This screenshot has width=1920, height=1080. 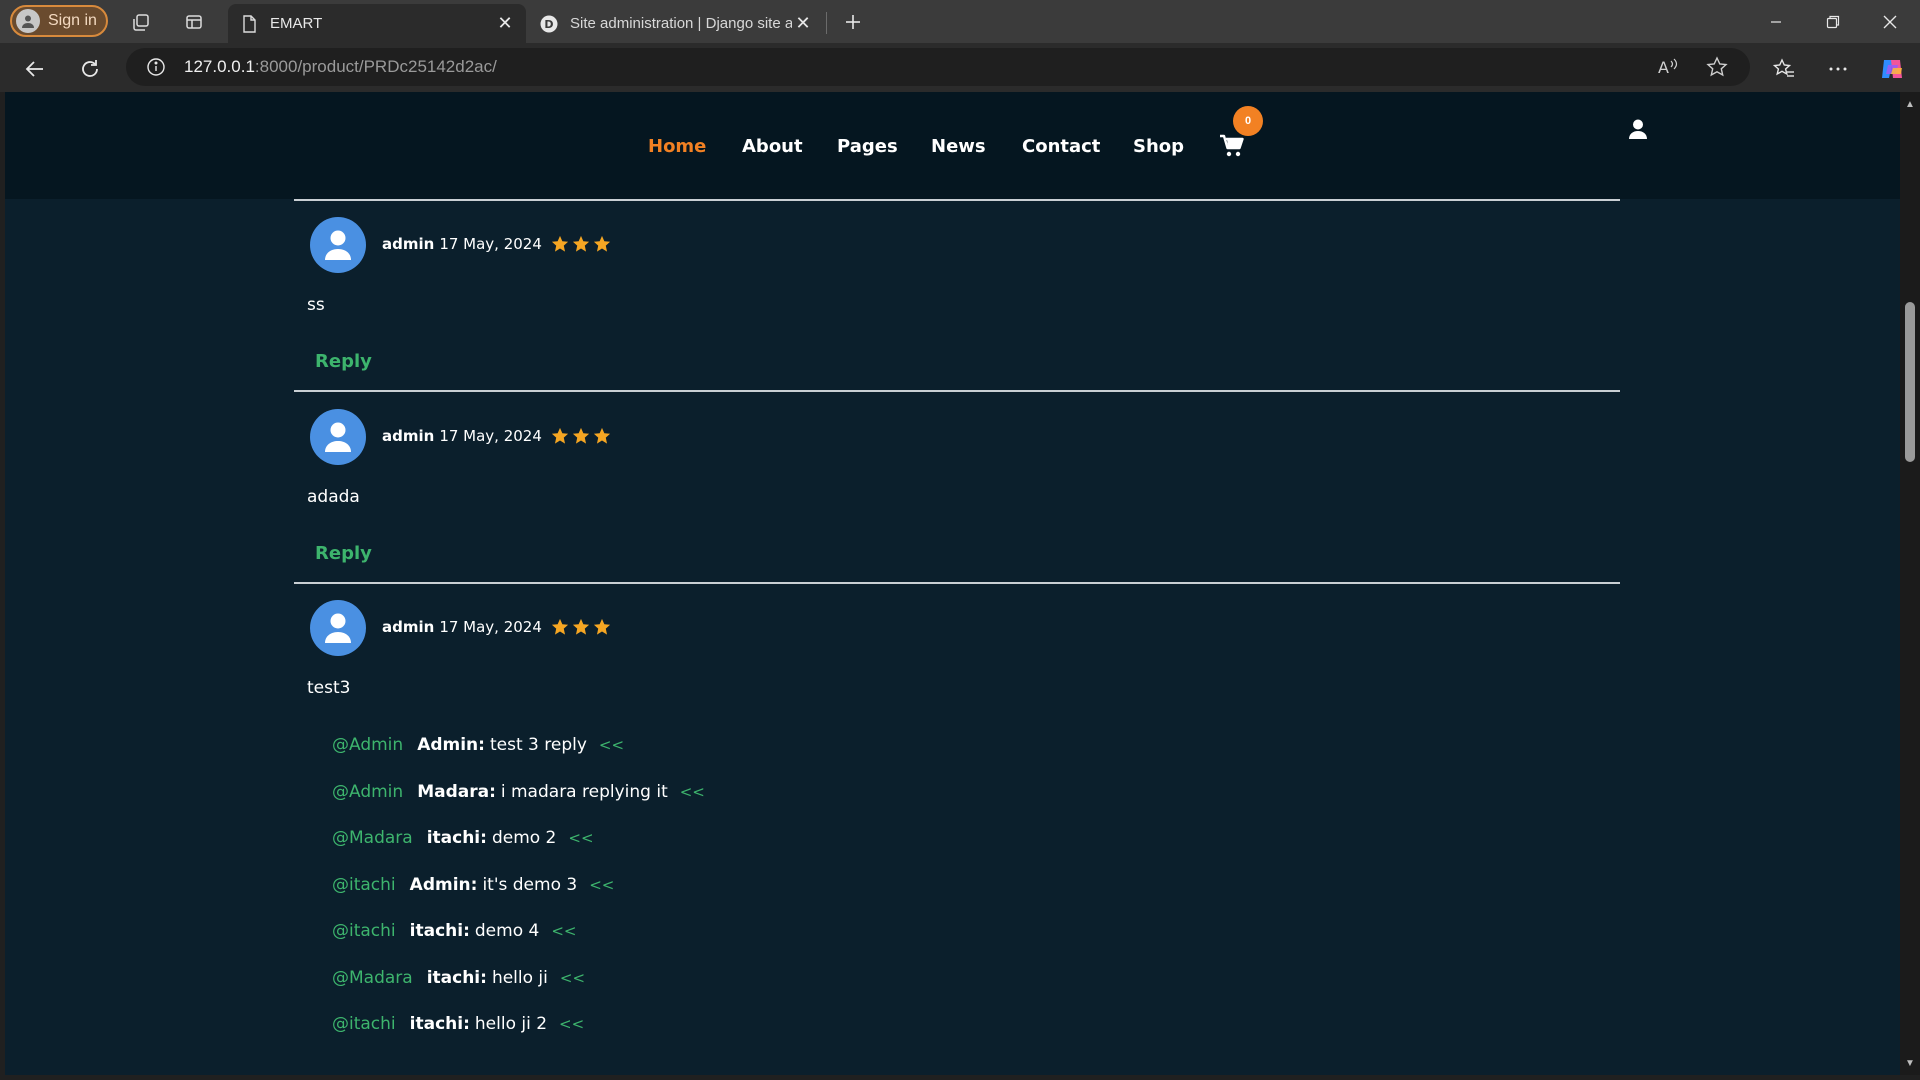 I want to click on document-icon, so click(x=249, y=23).